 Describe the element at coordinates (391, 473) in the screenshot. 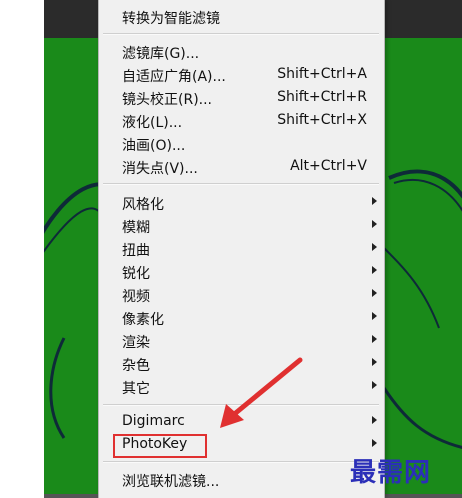

I see `watermark: 最需网` at that location.